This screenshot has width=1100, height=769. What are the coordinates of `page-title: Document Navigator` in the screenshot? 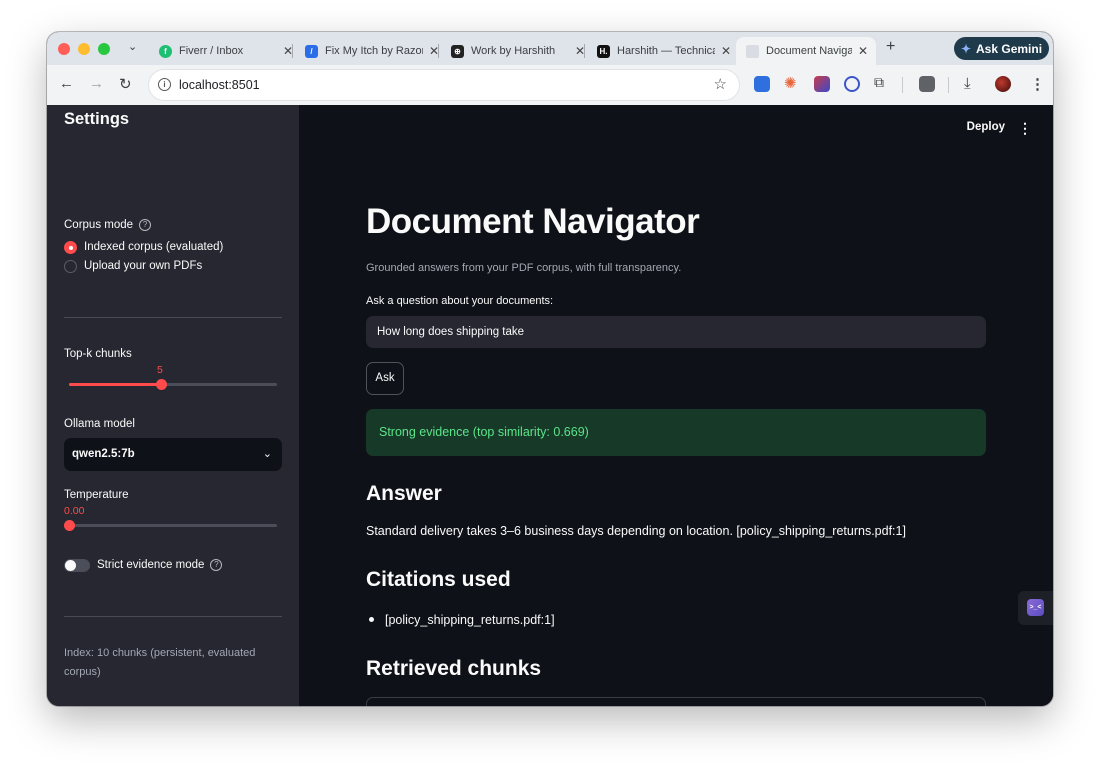 It's located at (533, 221).